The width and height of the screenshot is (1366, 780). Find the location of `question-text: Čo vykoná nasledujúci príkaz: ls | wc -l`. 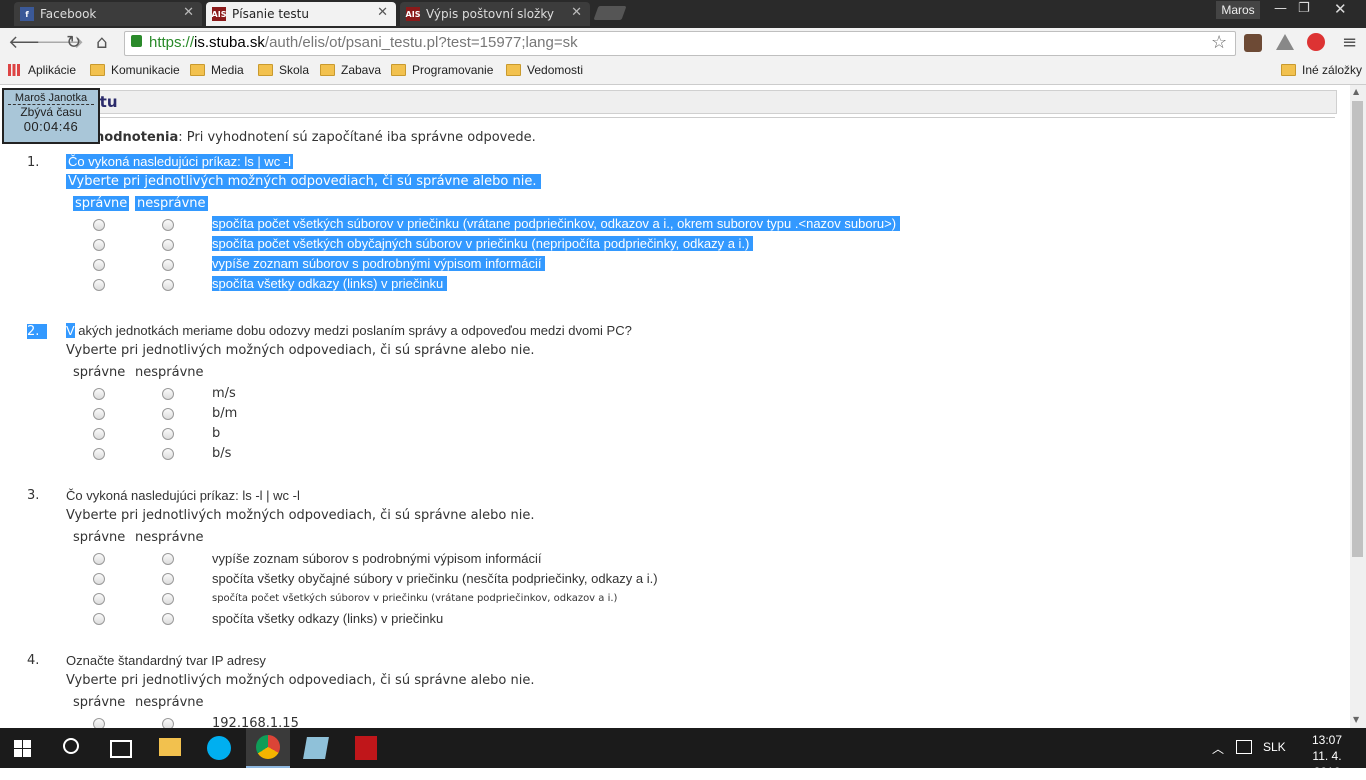

question-text: Čo vykoná nasledujúci príkaz: ls | wc -l is located at coordinates (180, 161).